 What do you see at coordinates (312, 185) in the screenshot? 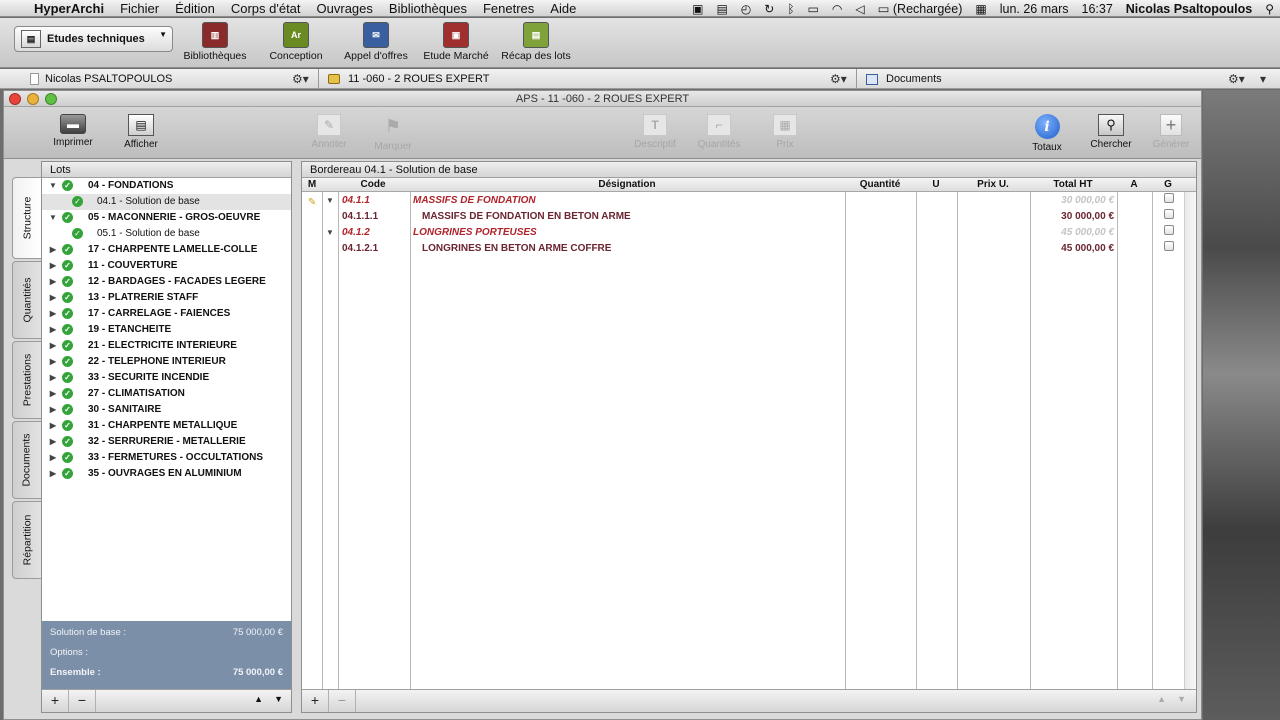
I see `col-m: M` at bounding box center [312, 185].